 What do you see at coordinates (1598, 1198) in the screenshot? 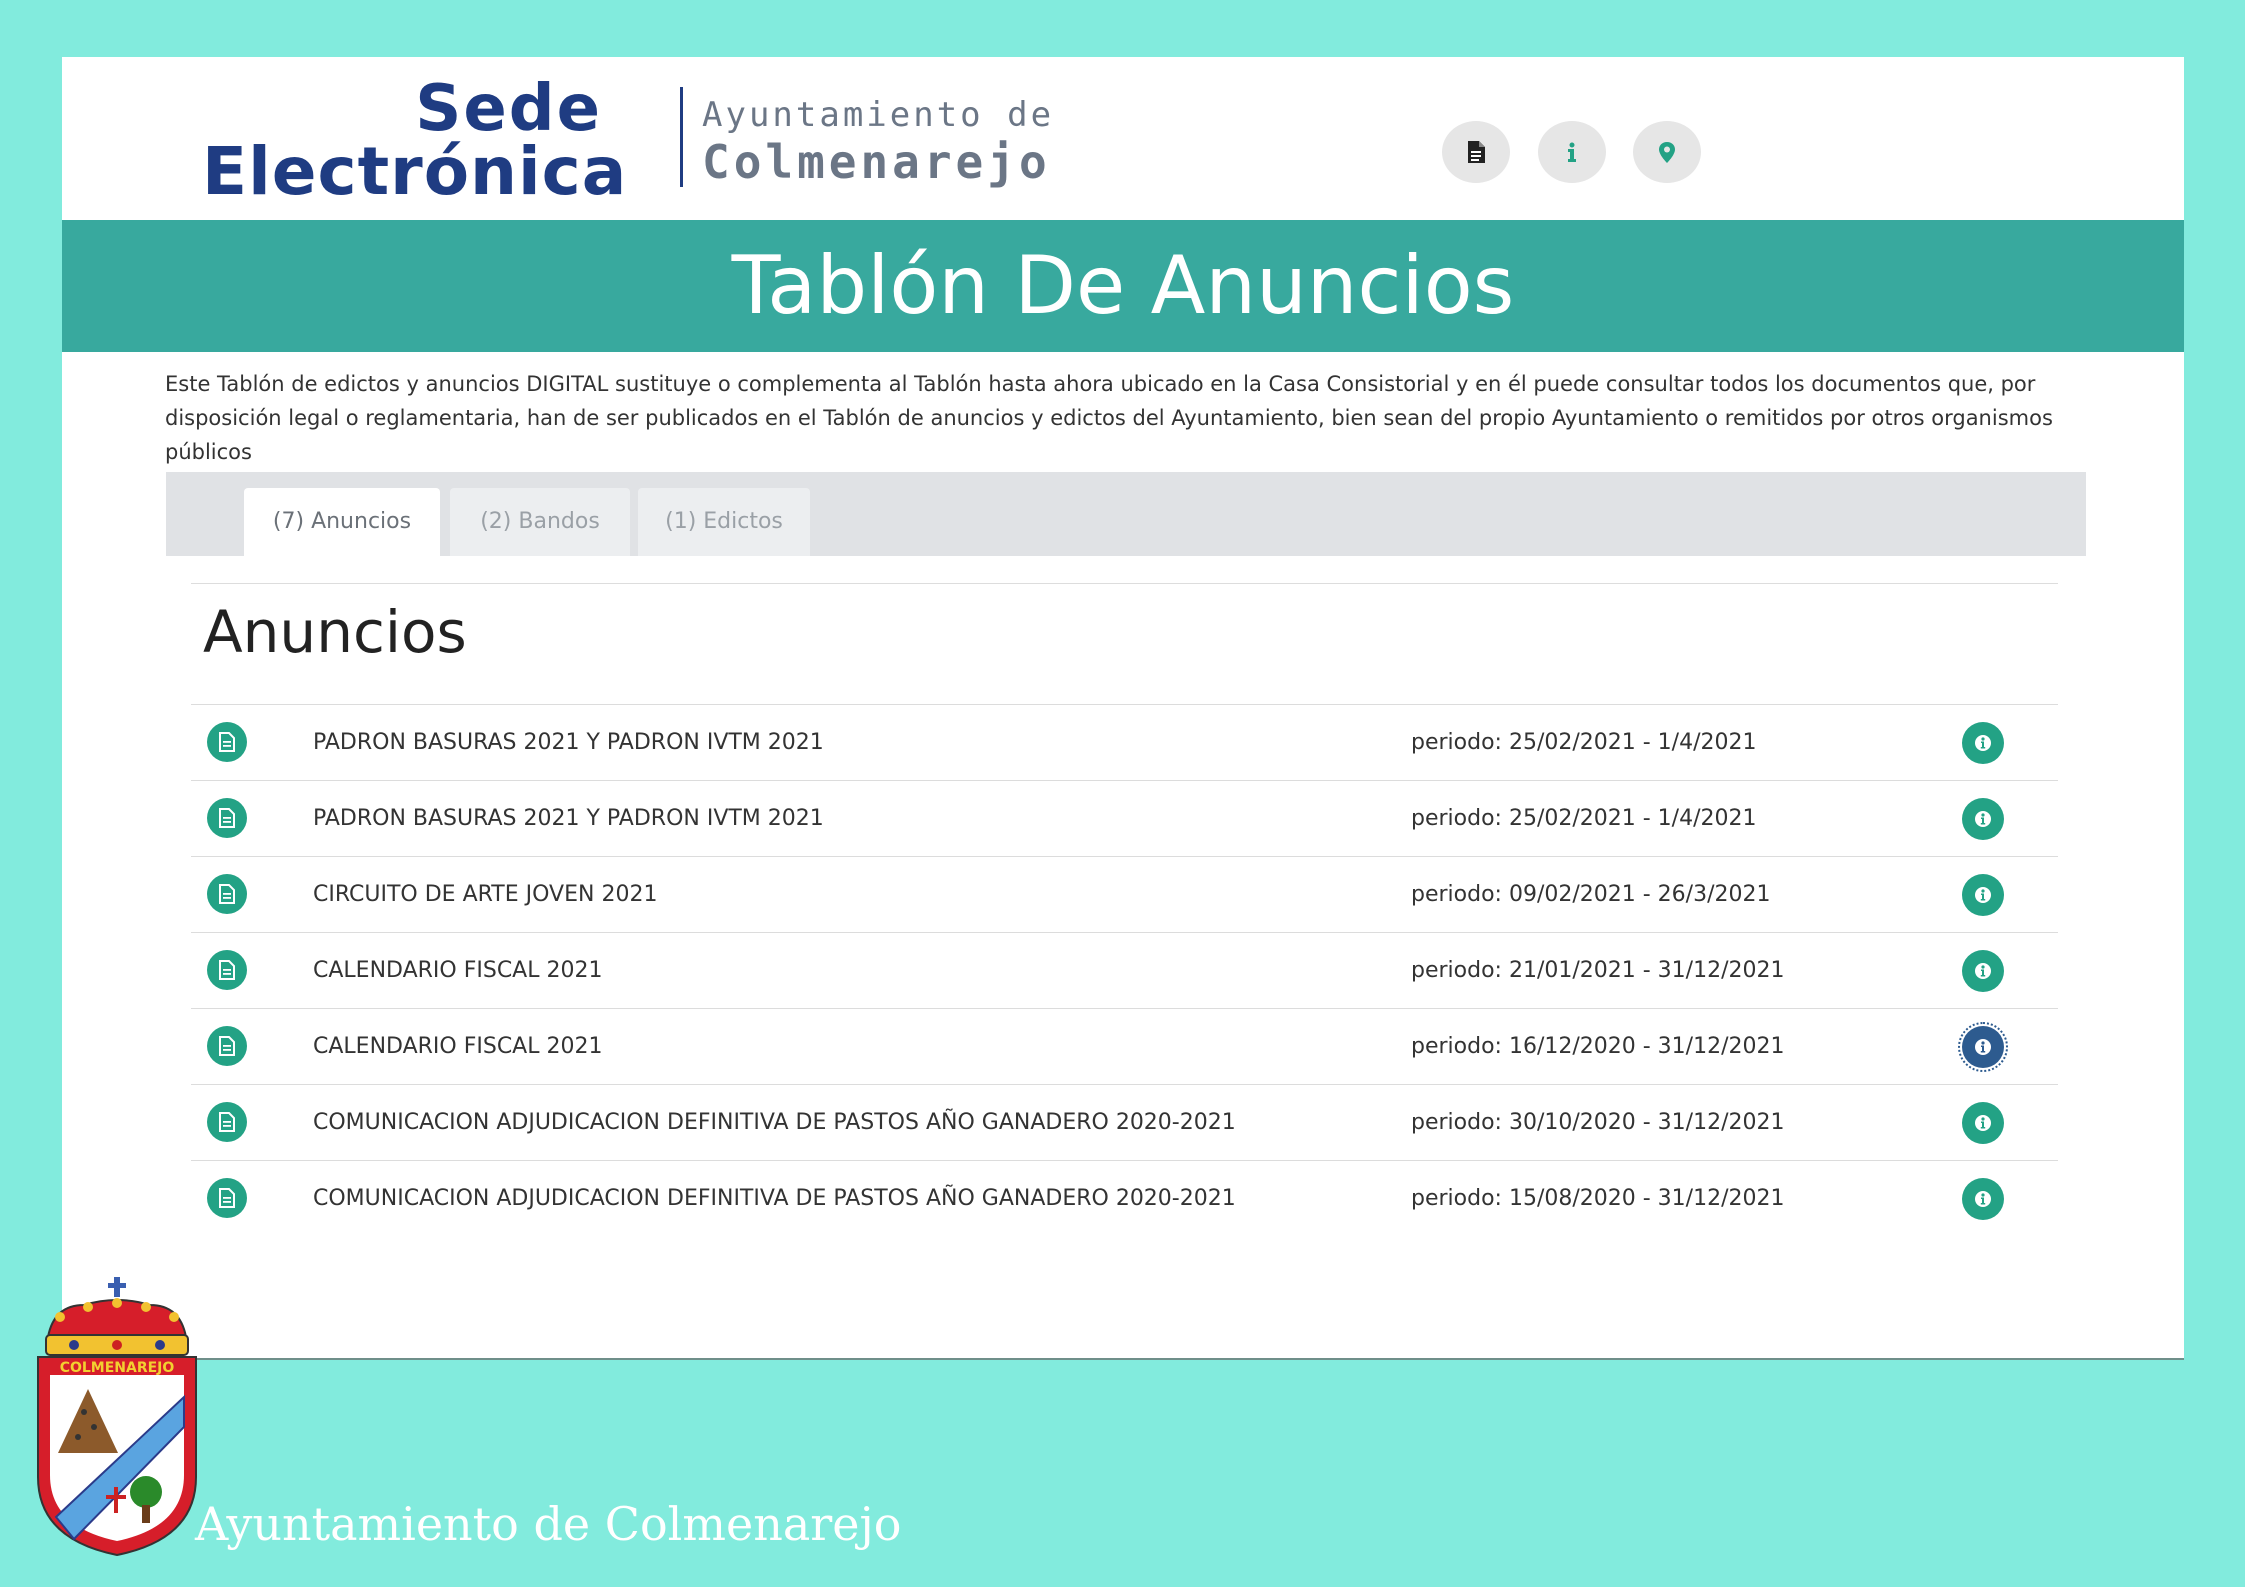
I see `announcement-period: periodo: 15/08/2020 - 31/12/2021` at bounding box center [1598, 1198].